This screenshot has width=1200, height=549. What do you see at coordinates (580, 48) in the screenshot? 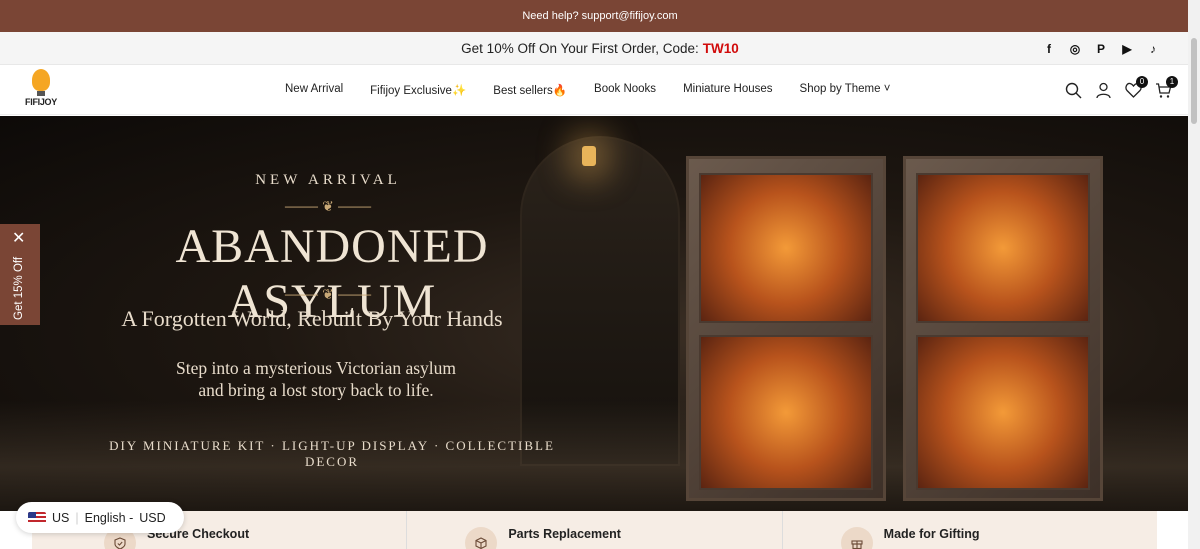
I see `promo-text: Get 10% Off On Your First Order, Code:` at bounding box center [580, 48].